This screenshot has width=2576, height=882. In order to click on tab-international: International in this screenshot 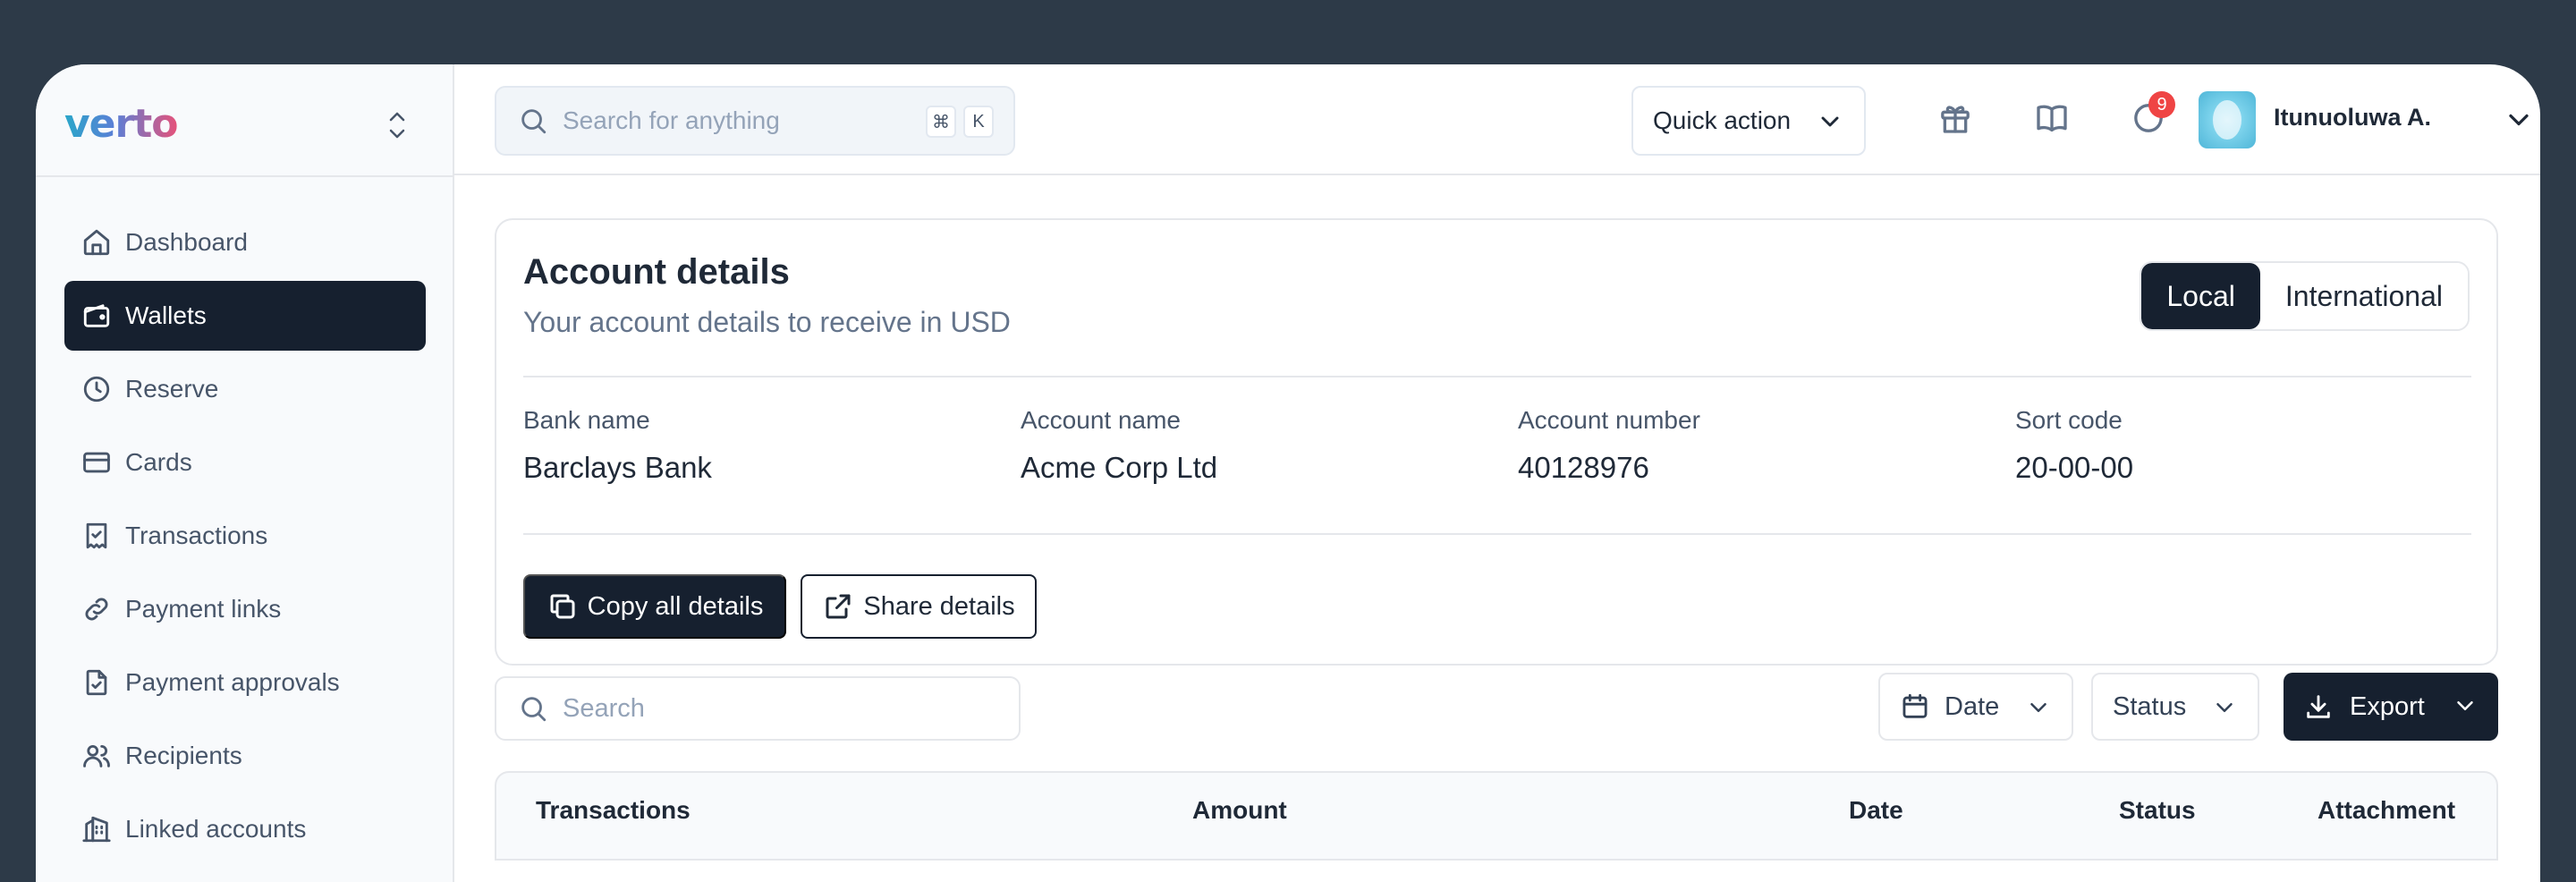, I will do `click(2363, 296)`.